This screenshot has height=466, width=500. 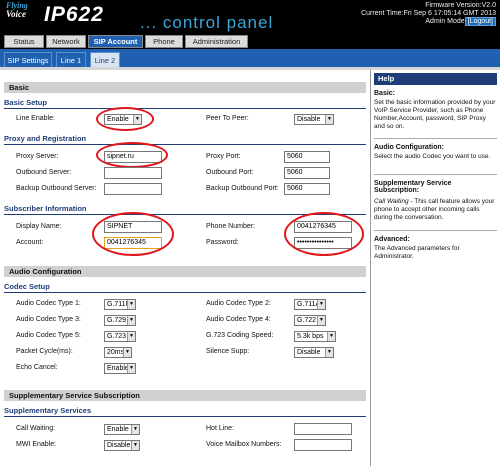 I want to click on control-panel-title: ... control panel, so click(x=207, y=22).